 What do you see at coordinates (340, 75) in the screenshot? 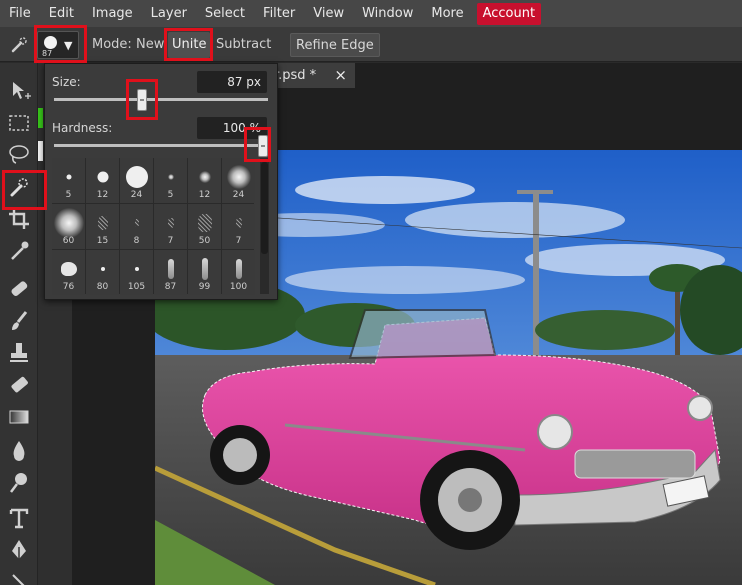
I see `close-icon: ×` at bounding box center [340, 75].